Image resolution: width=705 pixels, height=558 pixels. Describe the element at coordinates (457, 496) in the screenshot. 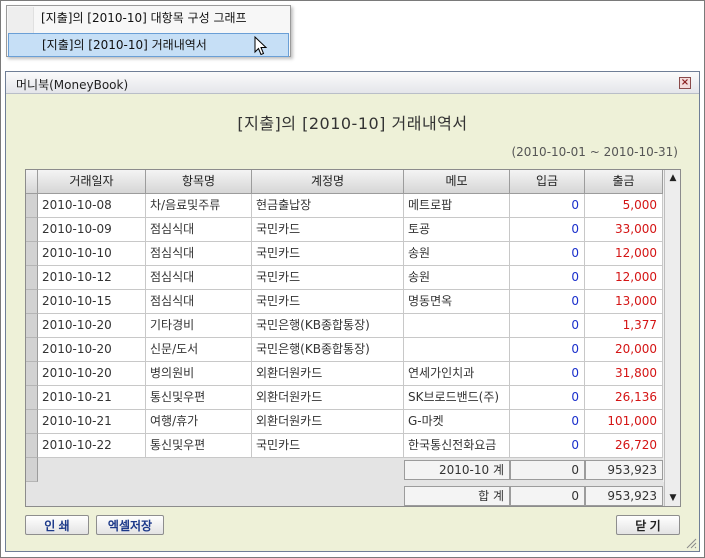

I see `total-label: 합 계` at that location.